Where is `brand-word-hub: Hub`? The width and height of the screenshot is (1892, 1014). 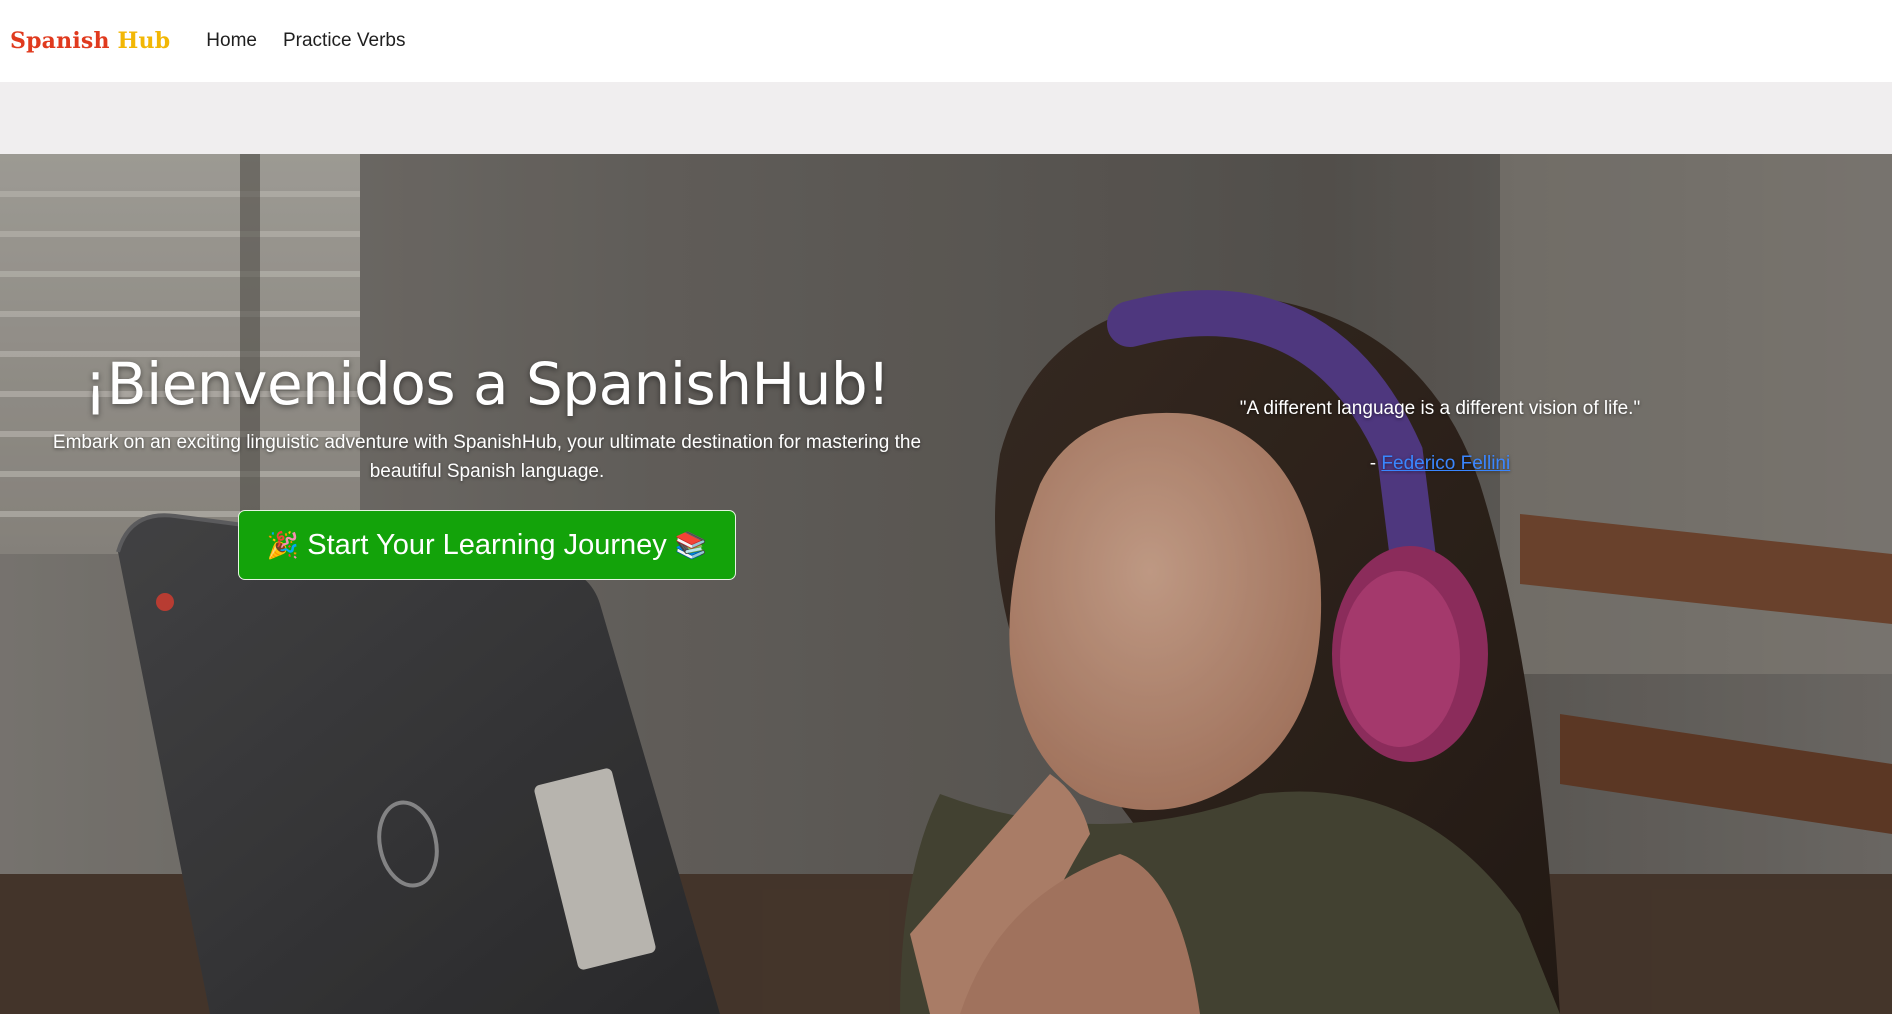
brand-word-hub: Hub is located at coordinates (144, 41).